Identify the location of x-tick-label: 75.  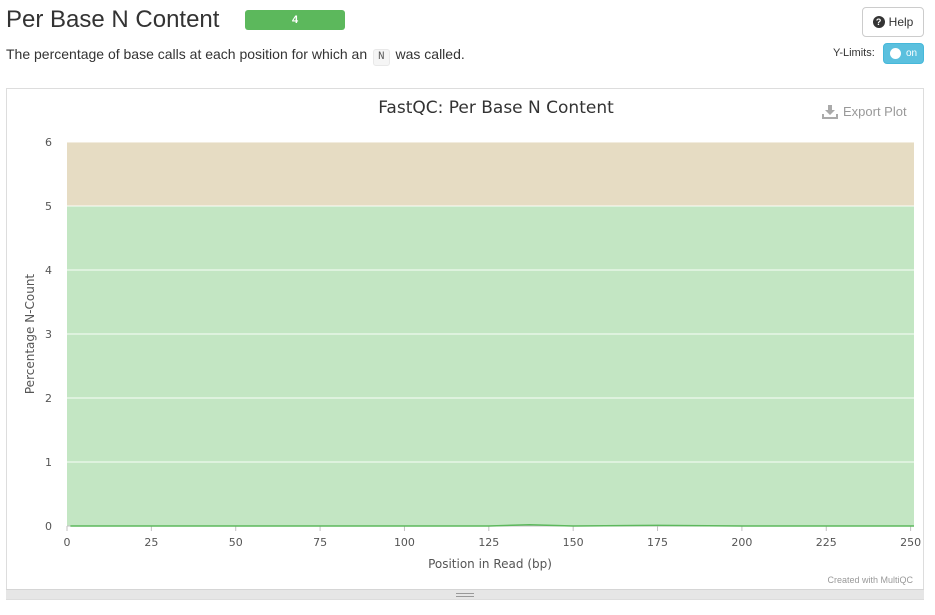
(320, 542).